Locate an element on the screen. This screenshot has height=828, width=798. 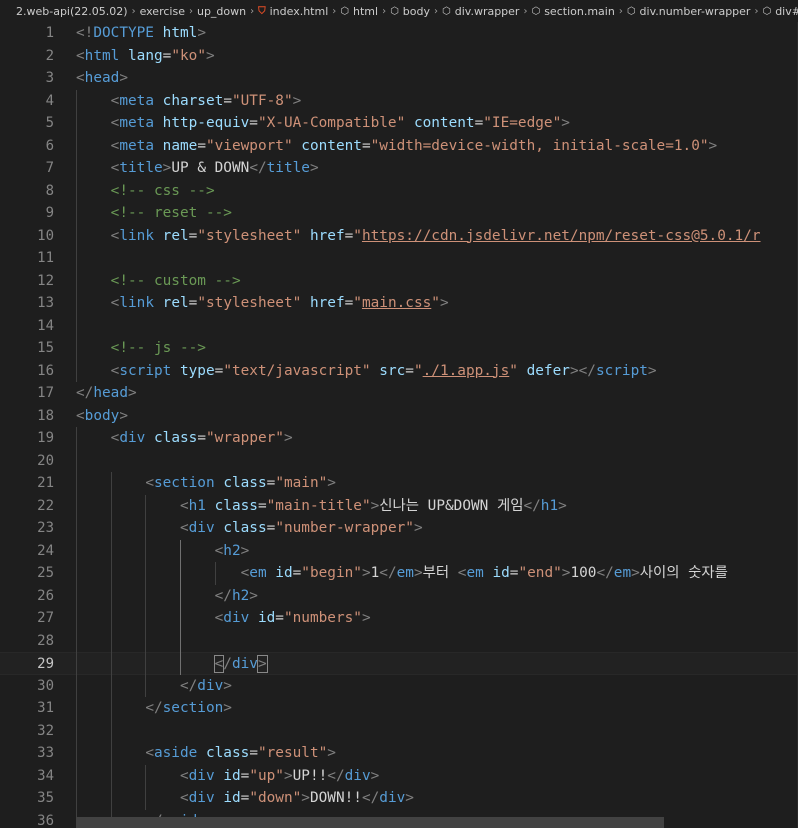
code-line: 1 <!DOCTYPE html> is located at coordinates (399, 33).